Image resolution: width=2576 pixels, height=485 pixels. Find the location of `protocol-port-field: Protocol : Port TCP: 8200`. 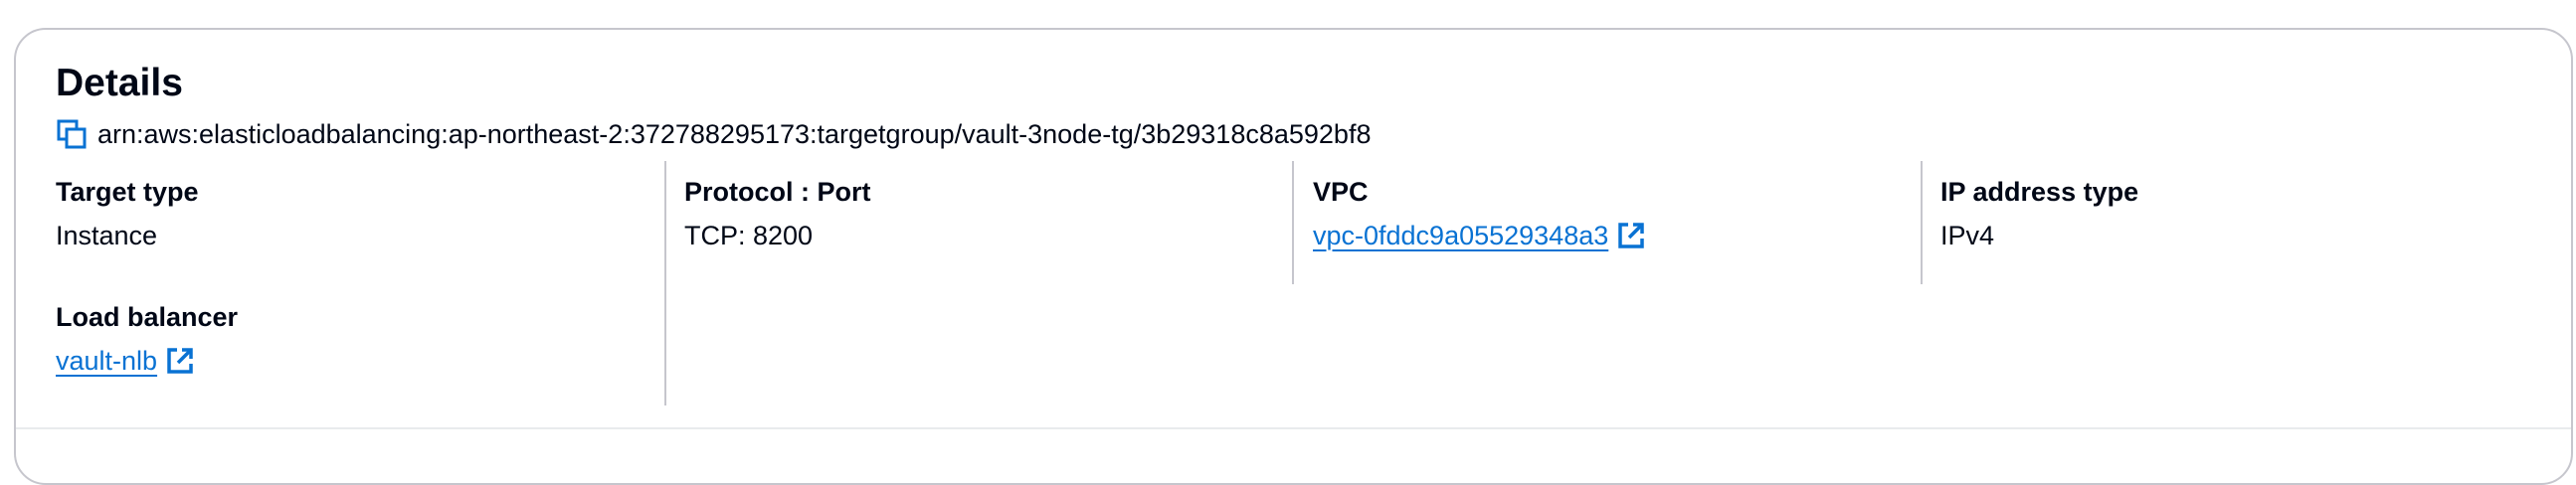

protocol-port-field: Protocol : Port TCP: 8200 is located at coordinates (777, 213).